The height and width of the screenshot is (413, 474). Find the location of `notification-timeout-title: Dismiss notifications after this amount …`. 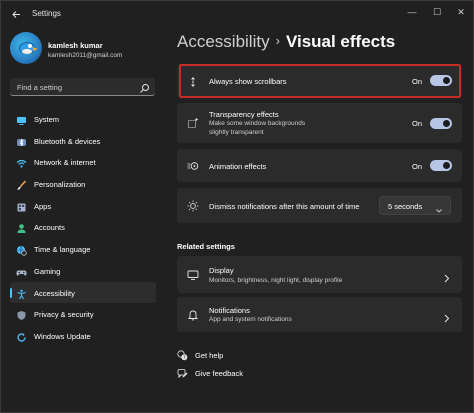

notification-timeout-title: Dismiss notifications after this amount … is located at coordinates (284, 206).